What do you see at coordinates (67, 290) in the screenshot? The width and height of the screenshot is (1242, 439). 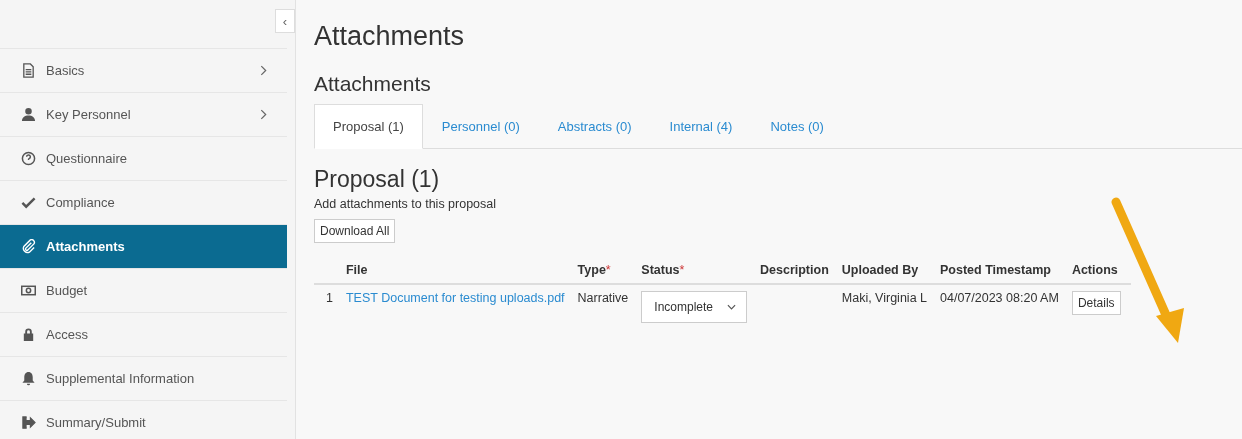 I see `sidebar-item-label: Budget` at bounding box center [67, 290].